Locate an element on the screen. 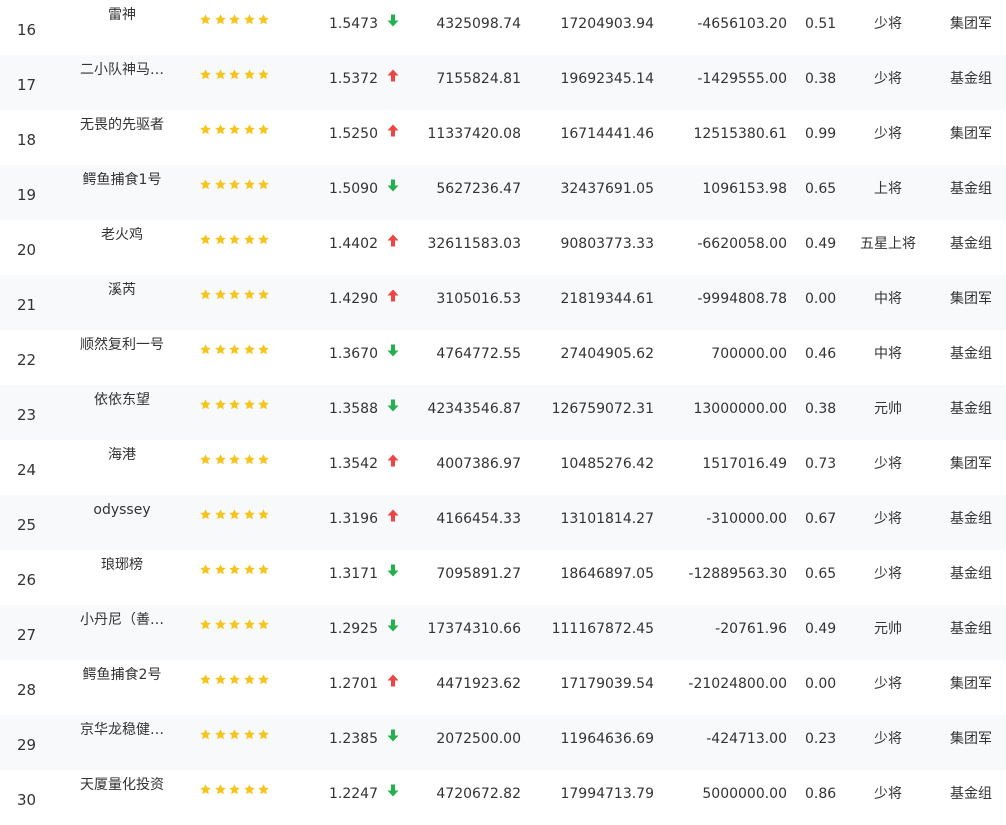 This screenshot has width=1006, height=825. nav-cell: 1.2247 is located at coordinates (353, 794).